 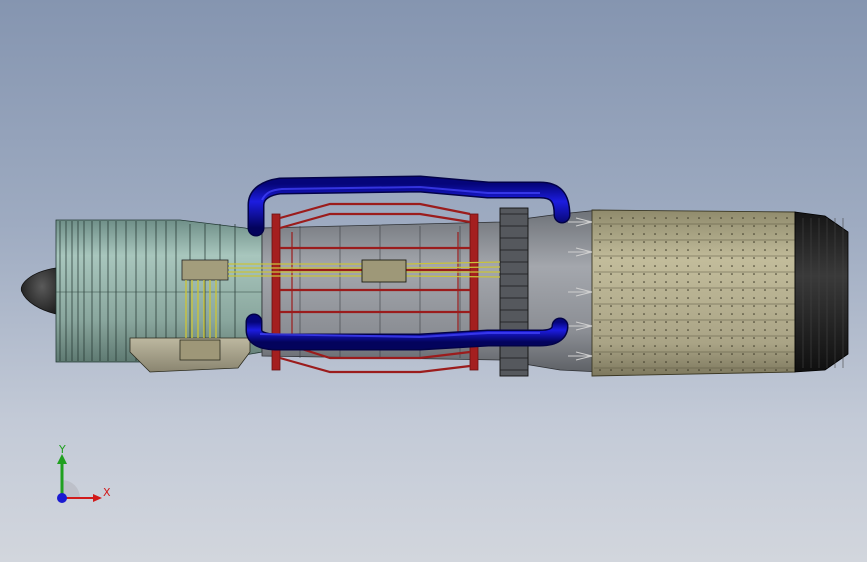 What do you see at coordinates (190, 355) in the screenshot?
I see `accessory-gearbox` at bounding box center [190, 355].